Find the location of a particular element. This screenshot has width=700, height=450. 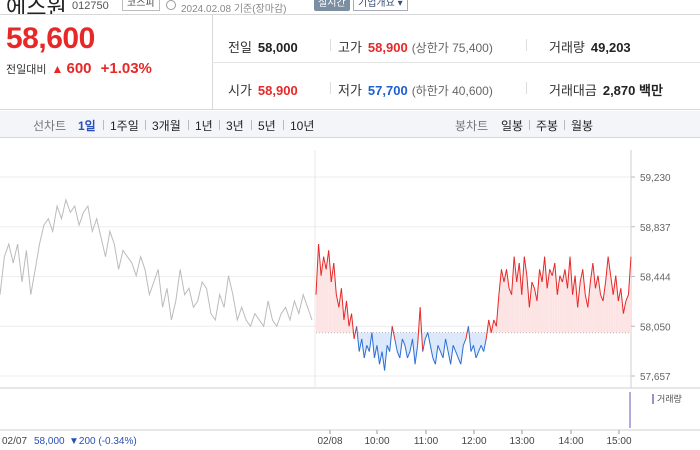

prev-close-stat: 전일 58,000 is located at coordinates (263, 46).